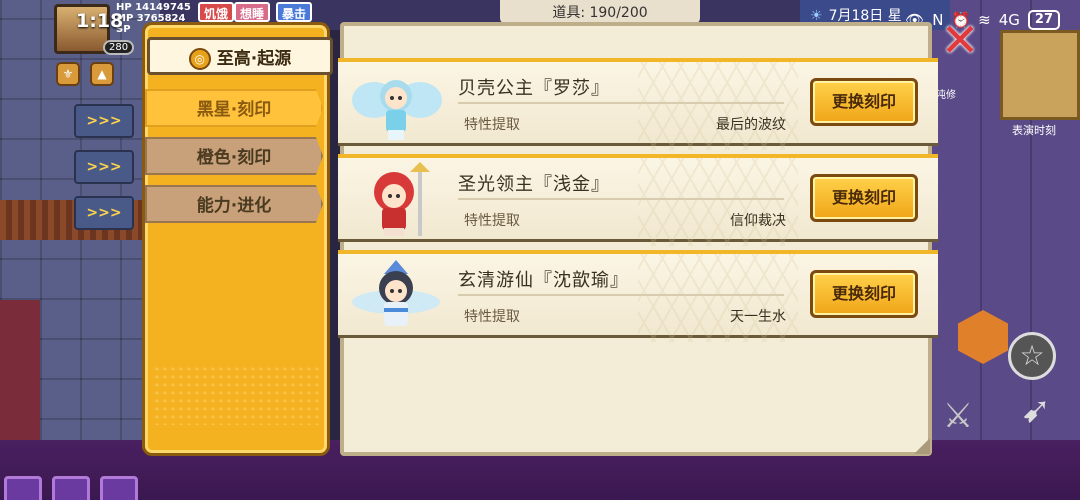 The image size is (1080, 500). I want to click on tab-ability-evolution: 能力·进化, so click(234, 204).